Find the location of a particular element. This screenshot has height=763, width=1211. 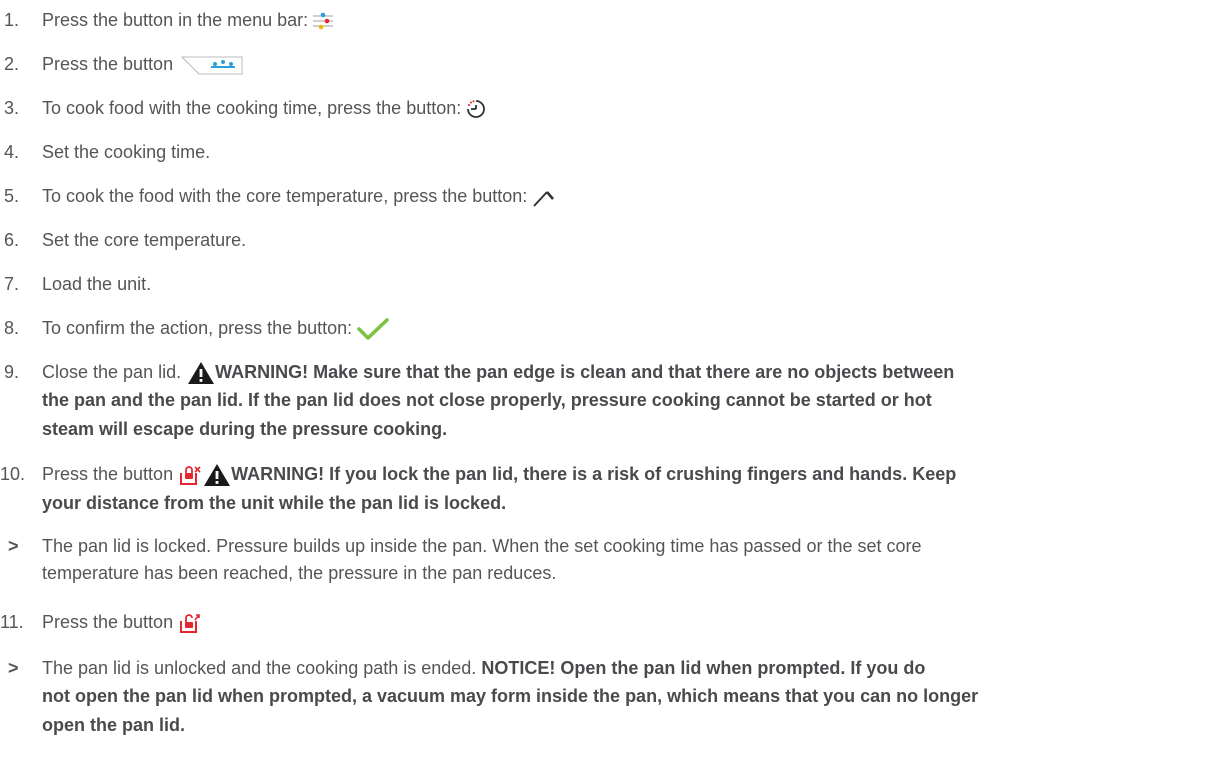

step-number: 4. is located at coordinates (12, 152).